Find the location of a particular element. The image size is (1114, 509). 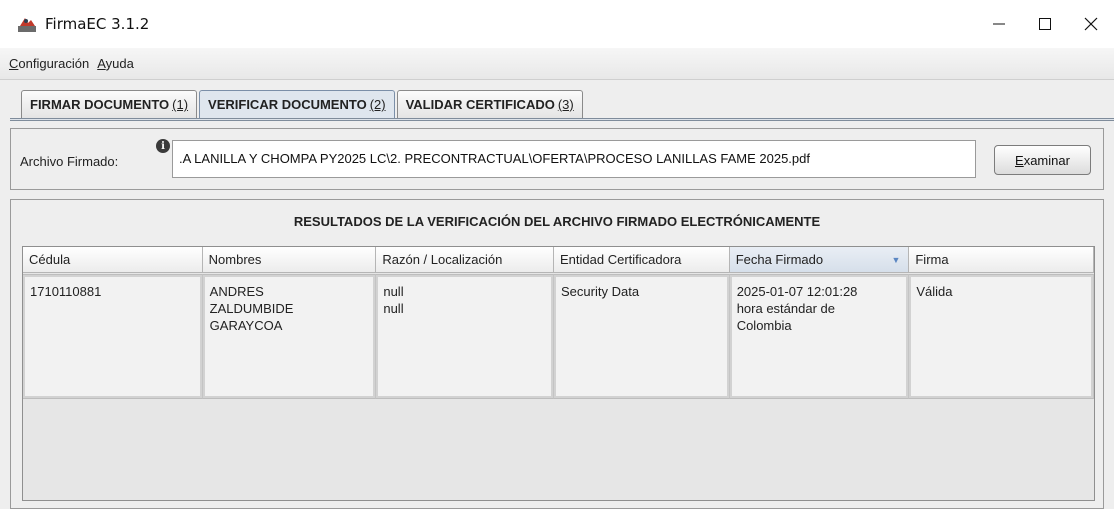

tab-firmar-documento: FIRMAR DOCUMENTO (1) is located at coordinates (109, 104).